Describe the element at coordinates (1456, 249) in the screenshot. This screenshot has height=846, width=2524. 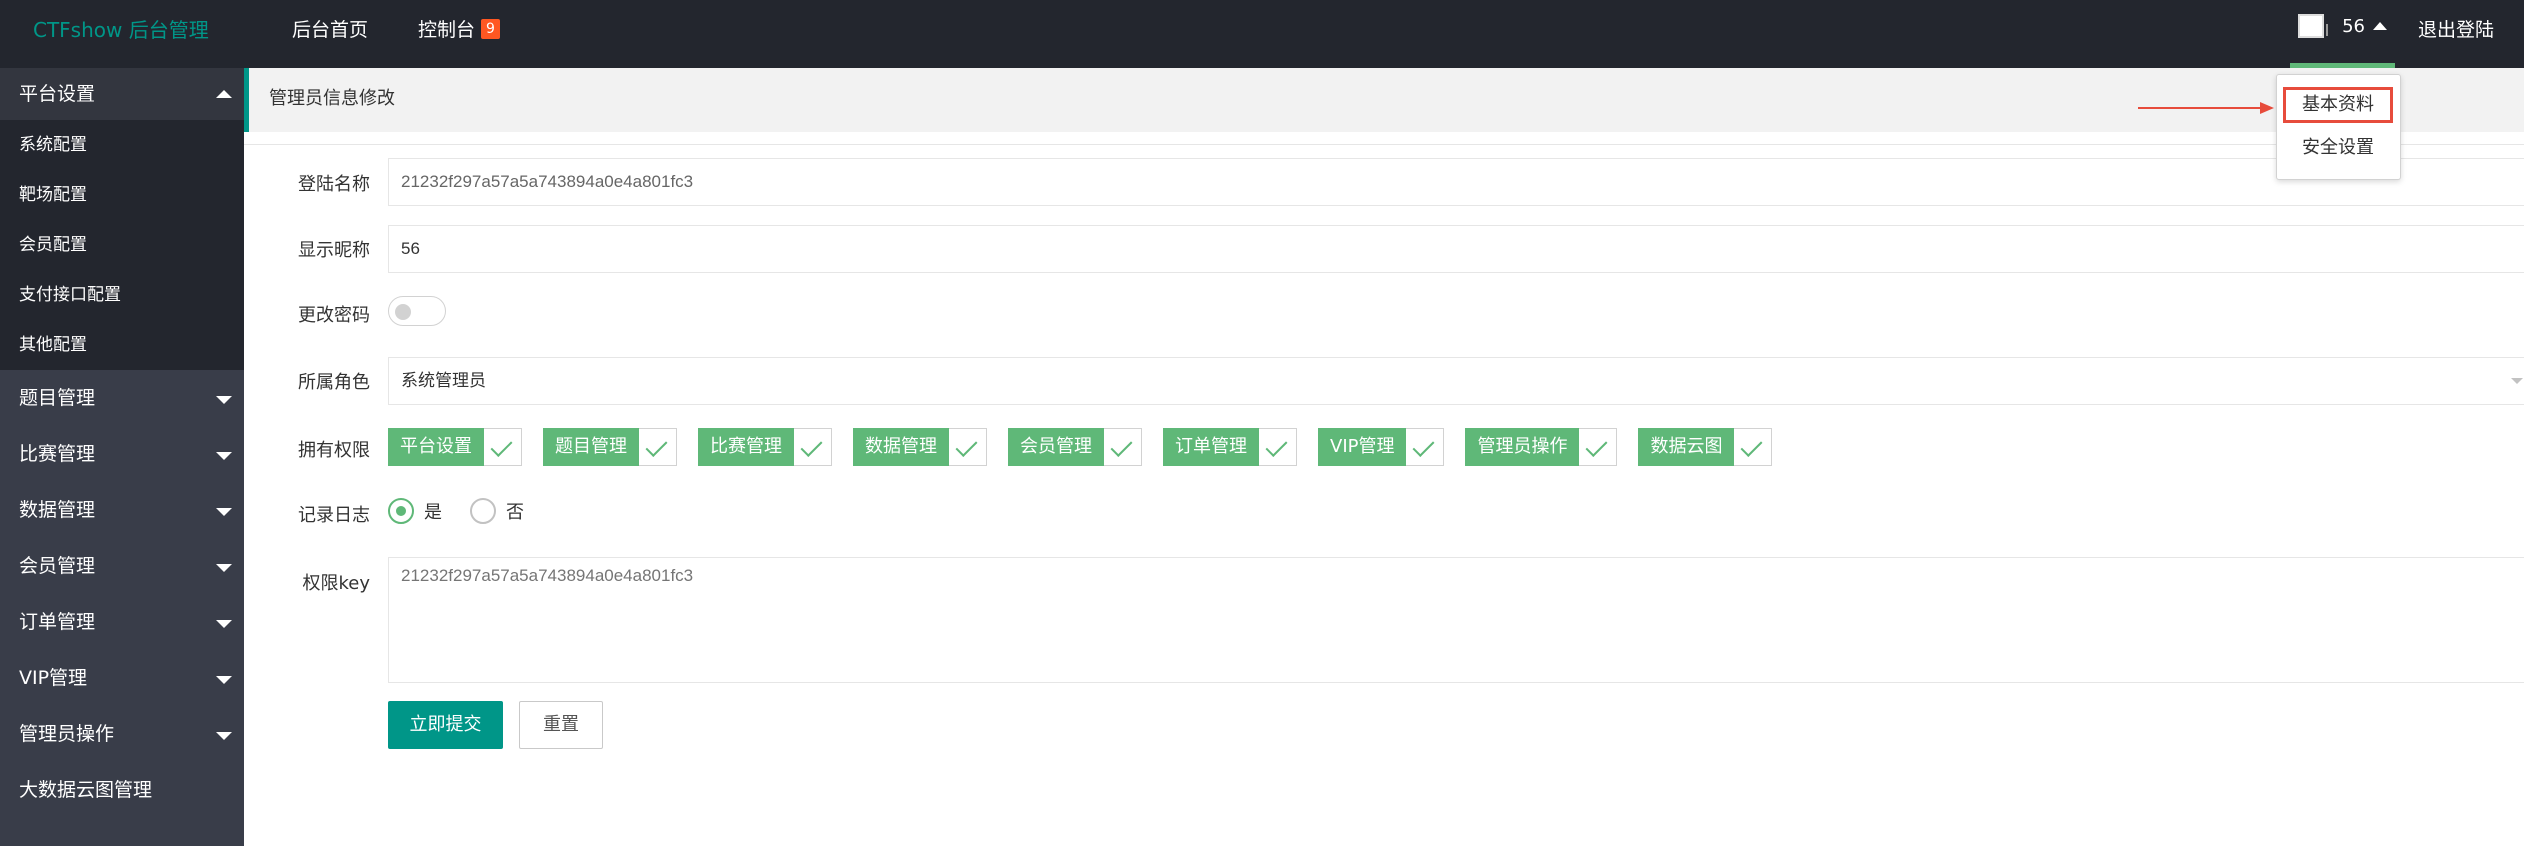
I see `nickname-field: 56` at that location.